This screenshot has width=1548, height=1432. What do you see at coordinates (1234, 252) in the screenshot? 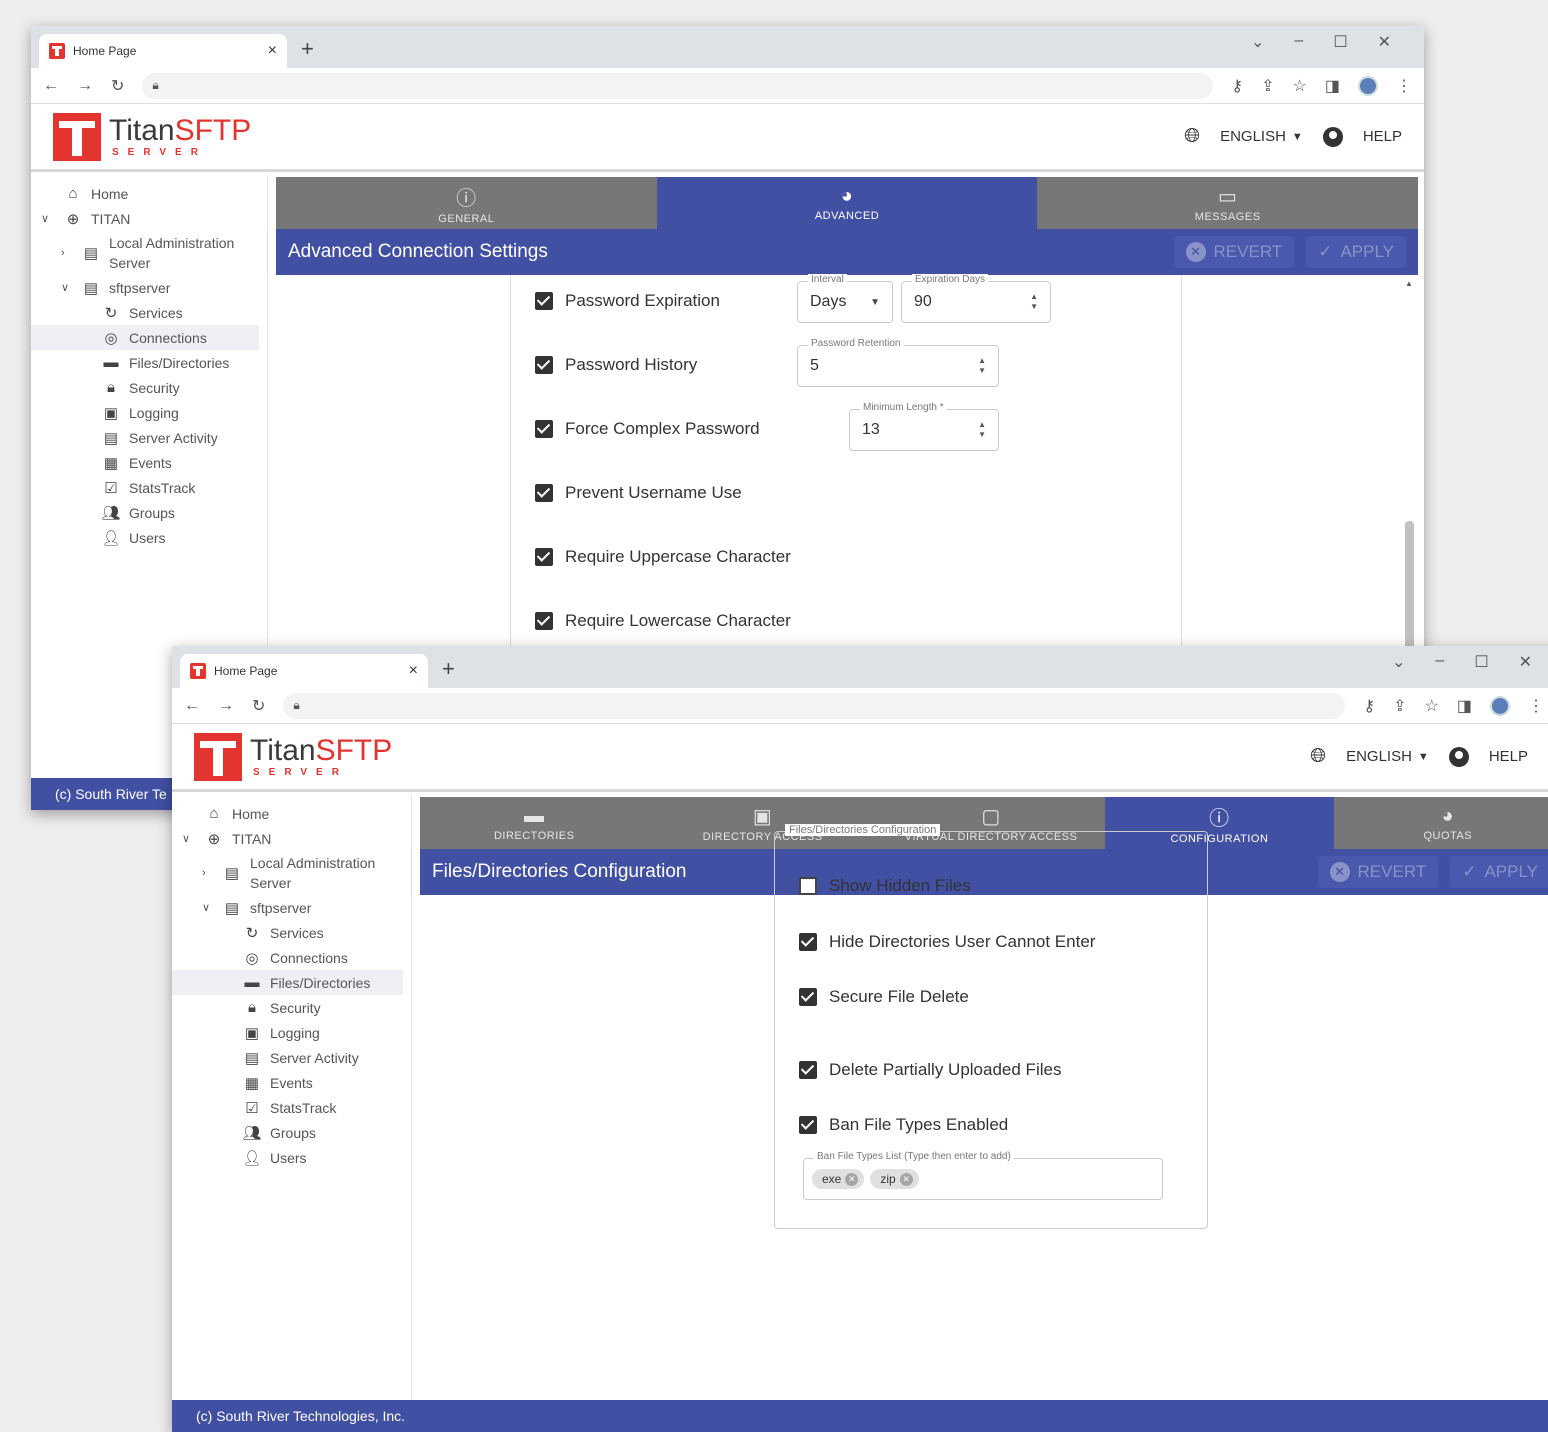
I see `revert-button: ✕ REVERT` at bounding box center [1234, 252].